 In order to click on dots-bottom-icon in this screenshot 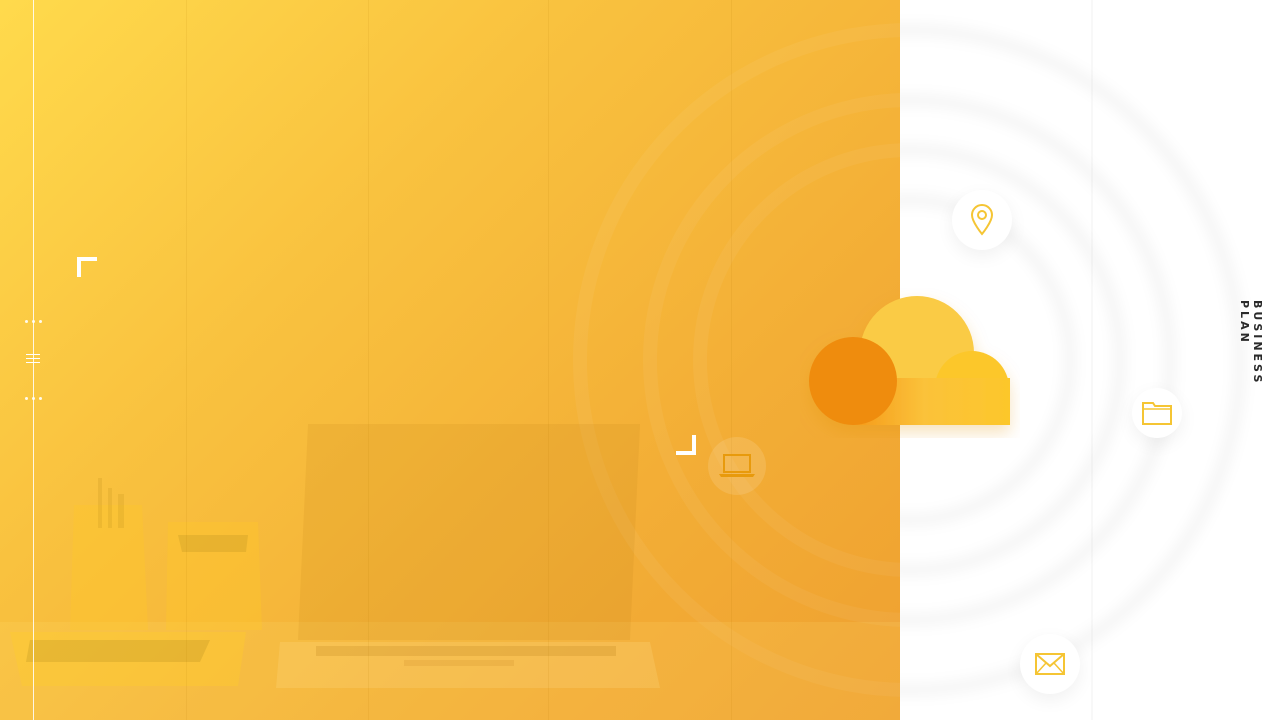, I will do `click(33, 399)`.